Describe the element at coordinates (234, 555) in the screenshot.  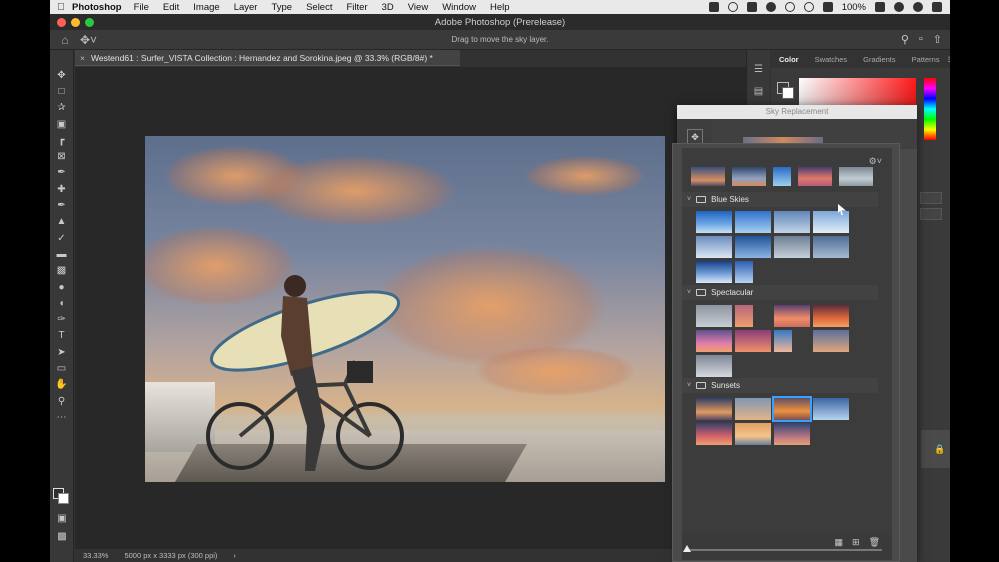
I see `chevron-right-icon: ›` at that location.